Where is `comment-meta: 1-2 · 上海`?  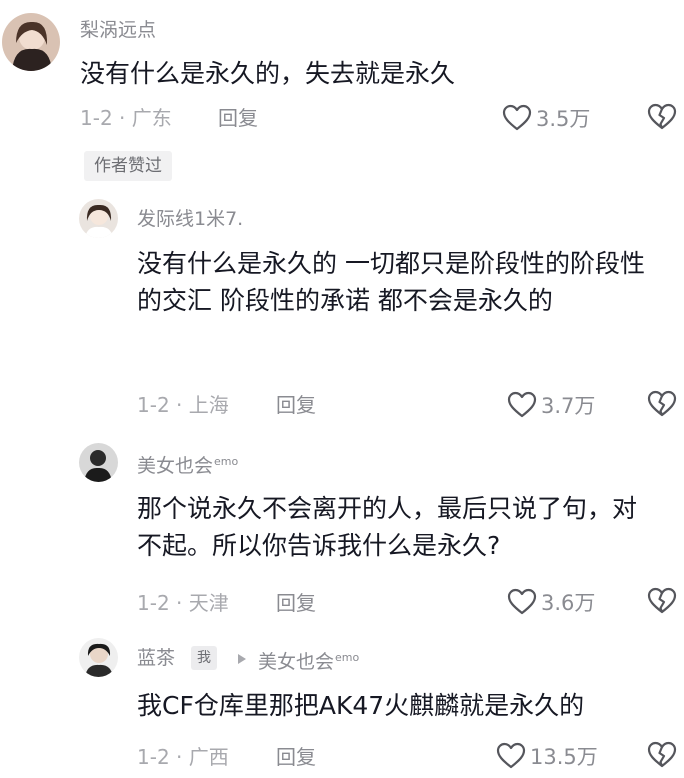
comment-meta: 1-2 · 上海 is located at coordinates (183, 405).